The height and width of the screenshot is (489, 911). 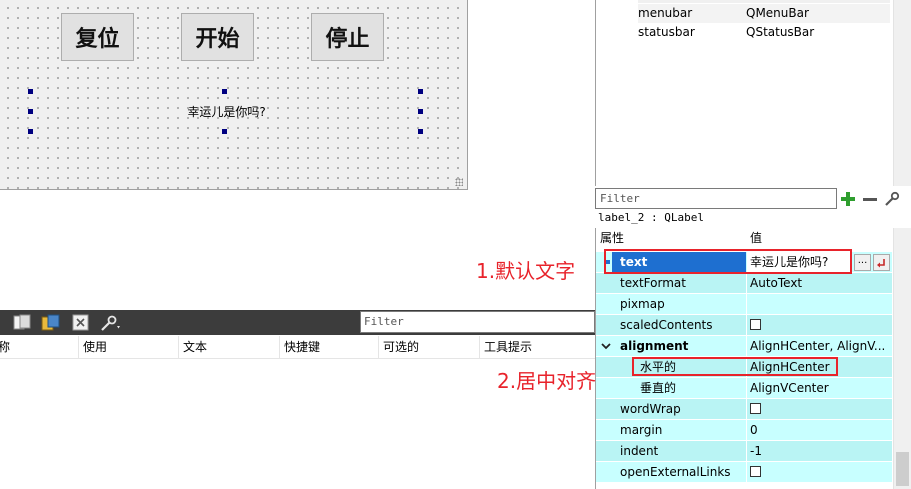 What do you see at coordinates (744, 304) in the screenshot?
I see `property-row-pixmap: pixmap` at bounding box center [744, 304].